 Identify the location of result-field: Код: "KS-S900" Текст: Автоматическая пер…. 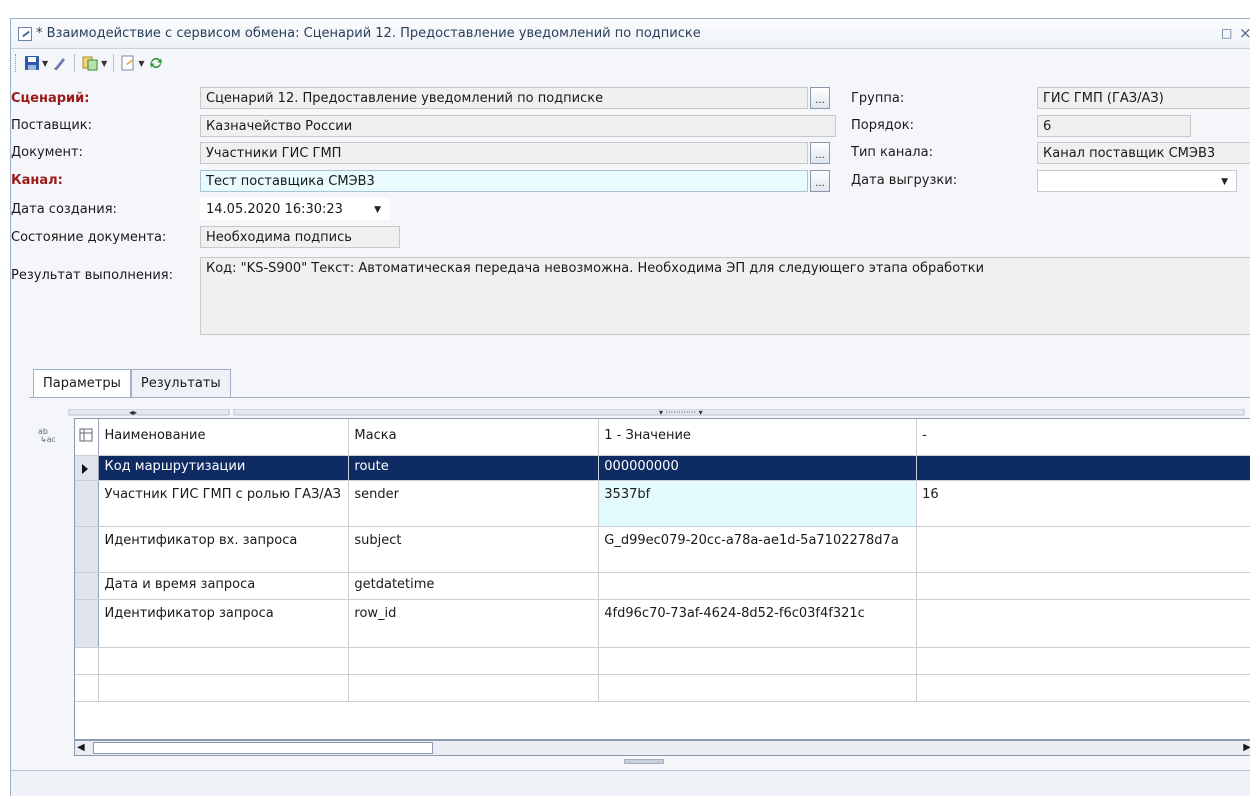
(725, 296).